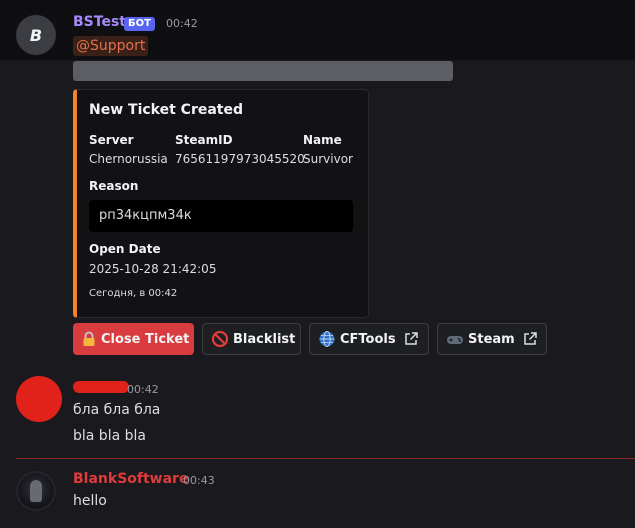 The image size is (635, 528). I want to click on support-mention: @Support, so click(111, 46).